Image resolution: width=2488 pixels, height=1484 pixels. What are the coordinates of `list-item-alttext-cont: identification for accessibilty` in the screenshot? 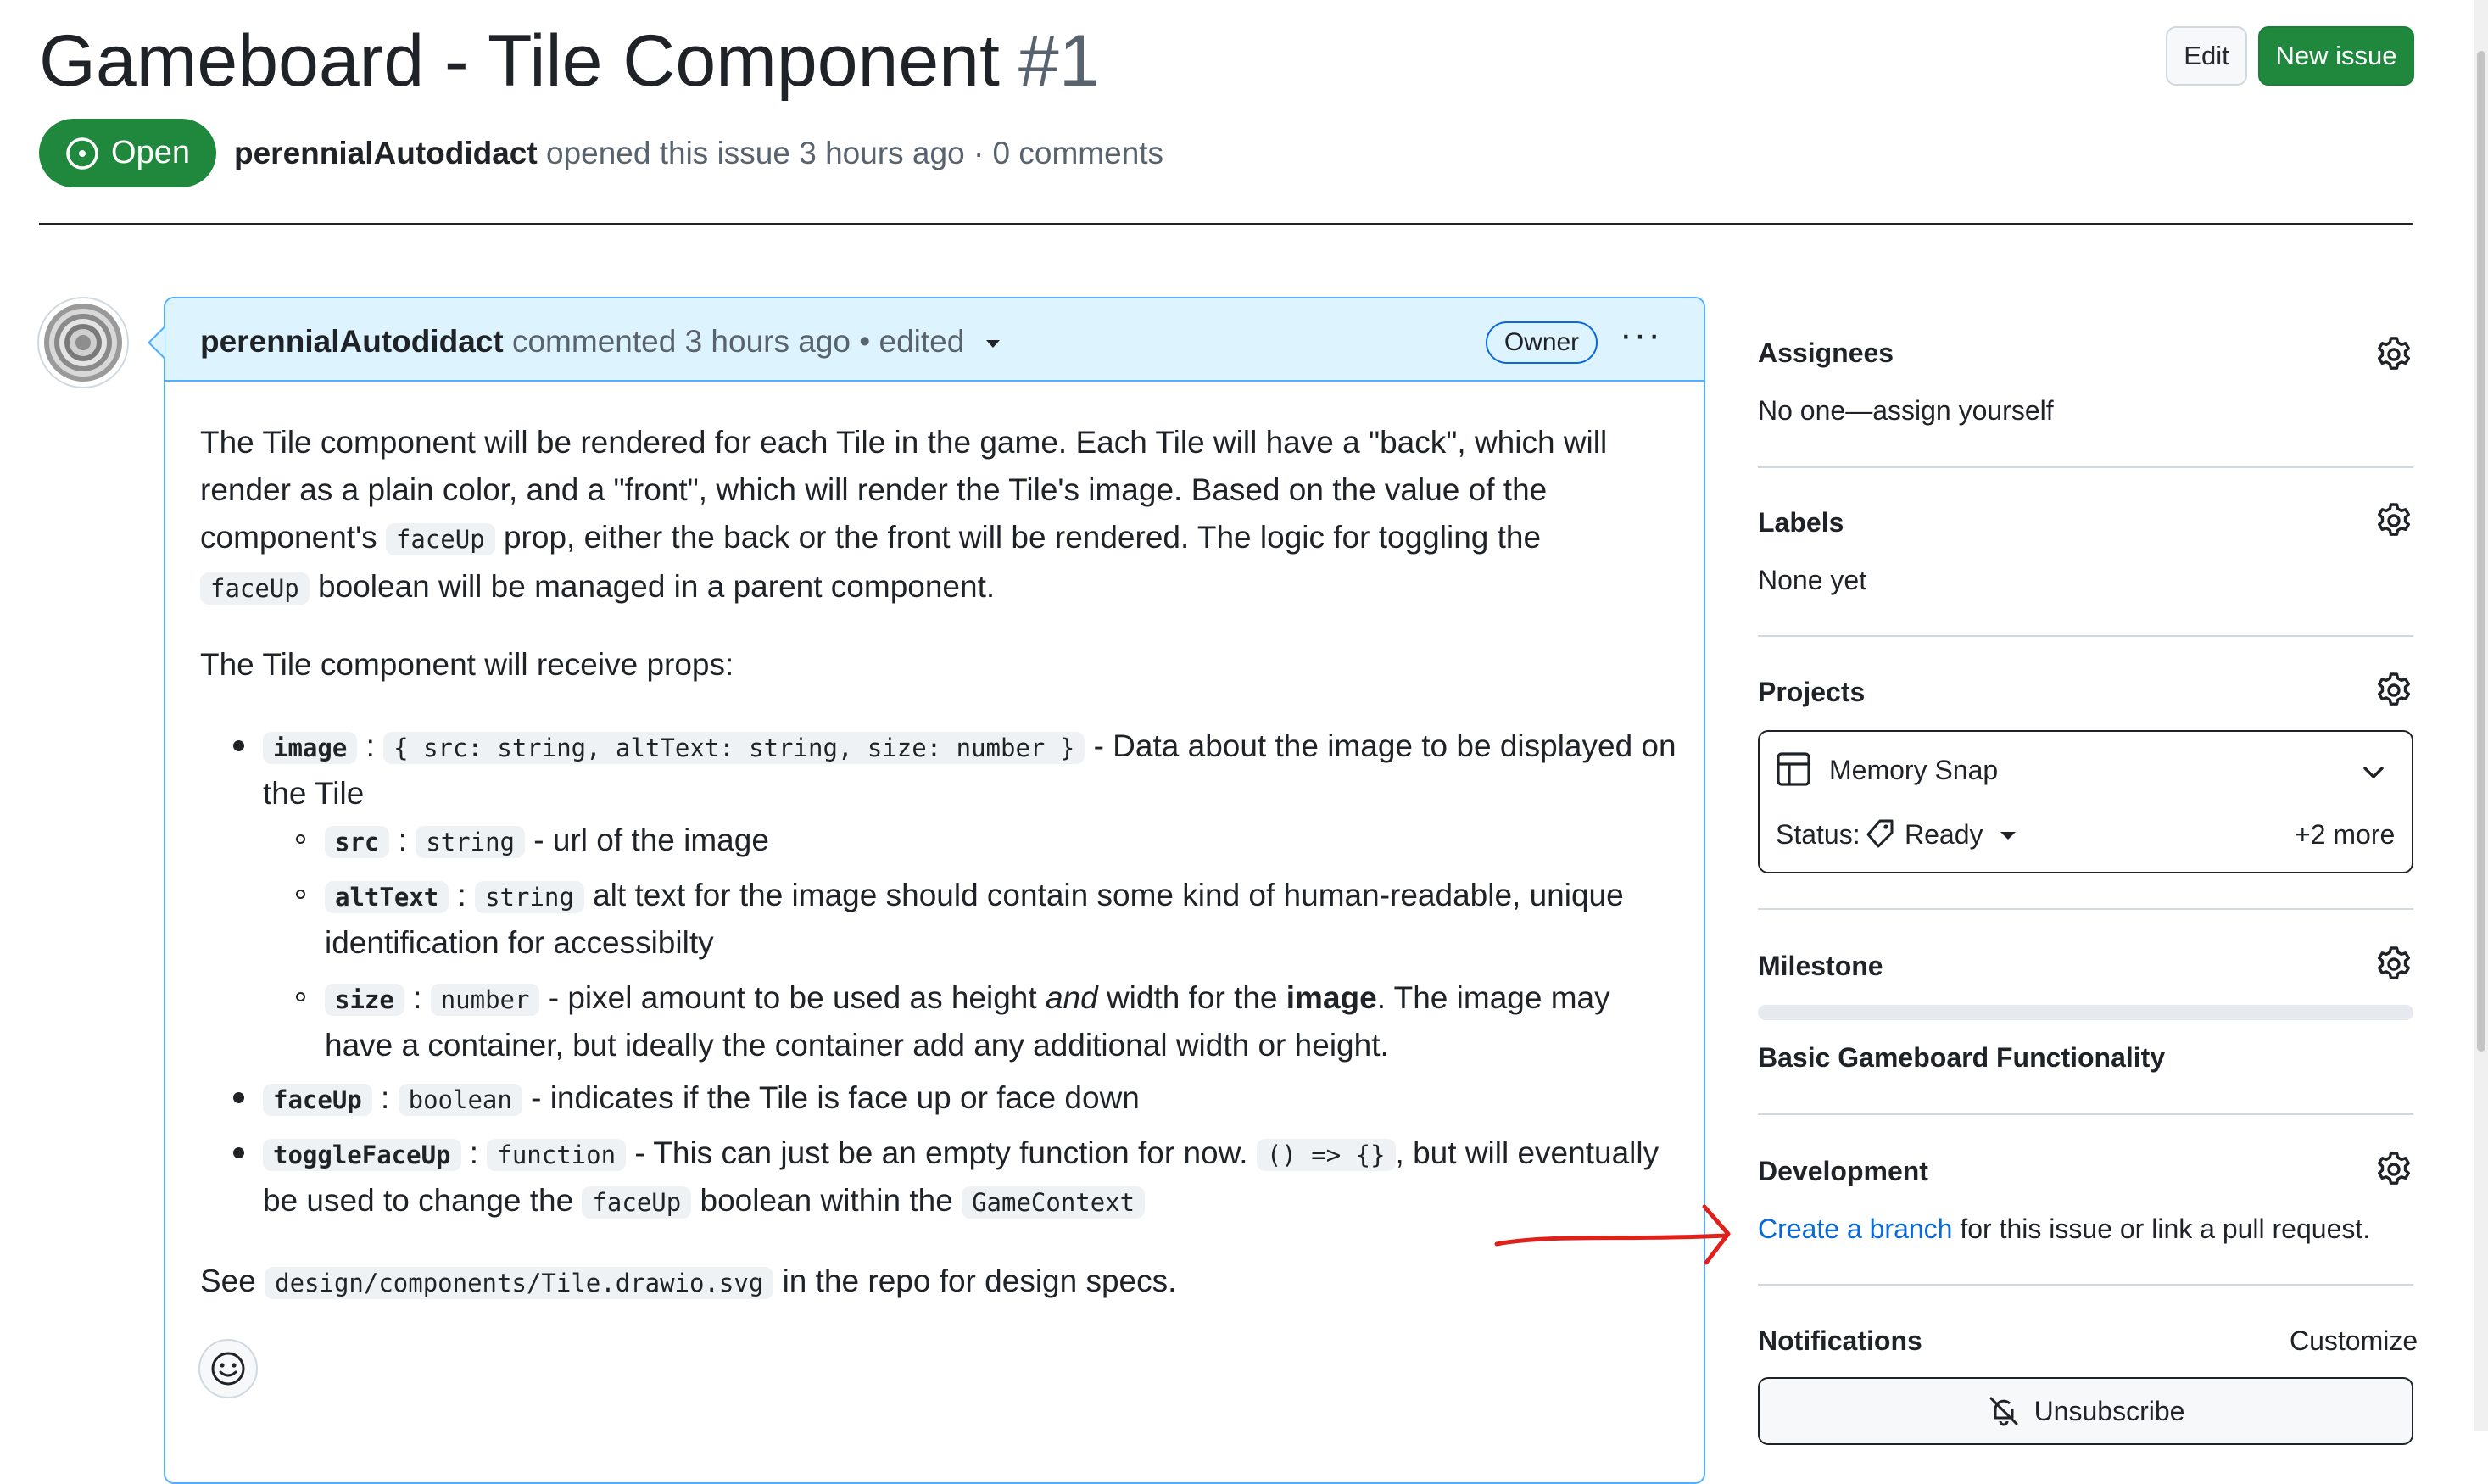 It's located at (520, 942).